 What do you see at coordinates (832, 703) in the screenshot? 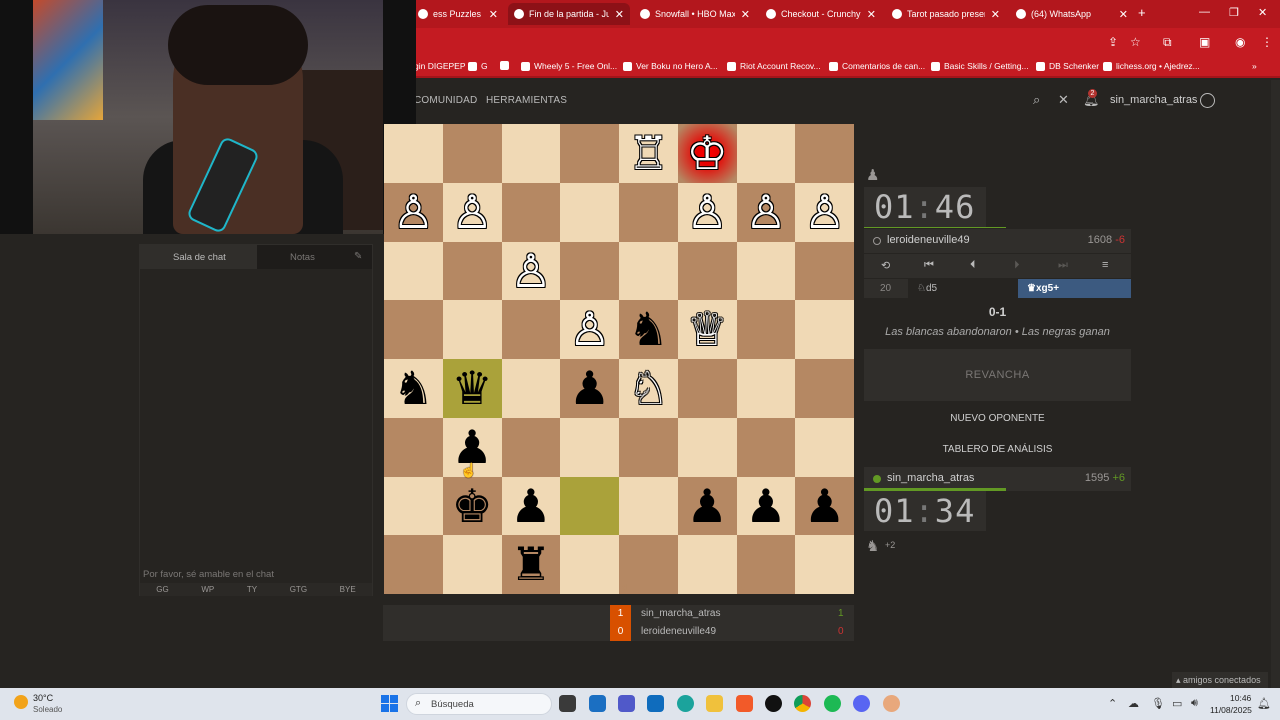
I see `spotify-icon` at bounding box center [832, 703].